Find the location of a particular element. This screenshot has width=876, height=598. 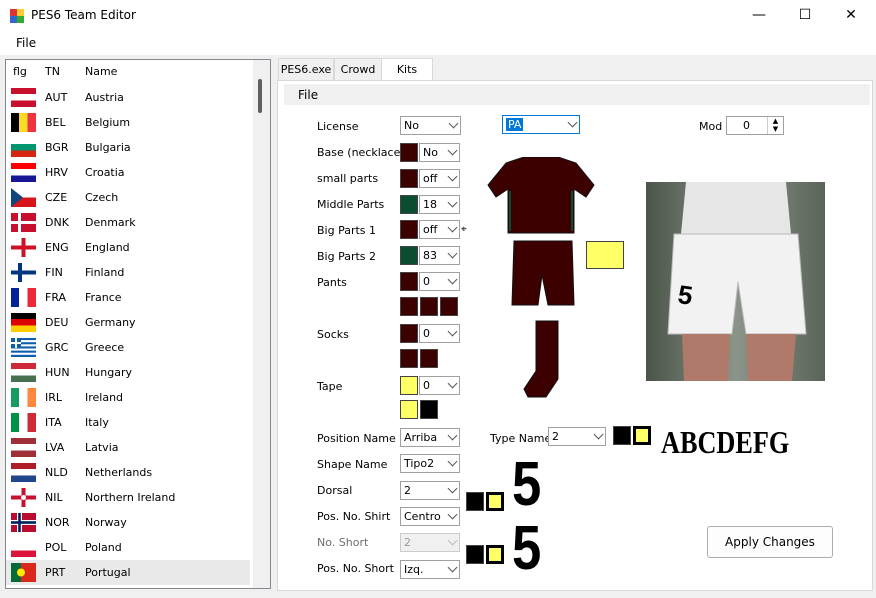

sock-icon is located at coordinates (541, 359).